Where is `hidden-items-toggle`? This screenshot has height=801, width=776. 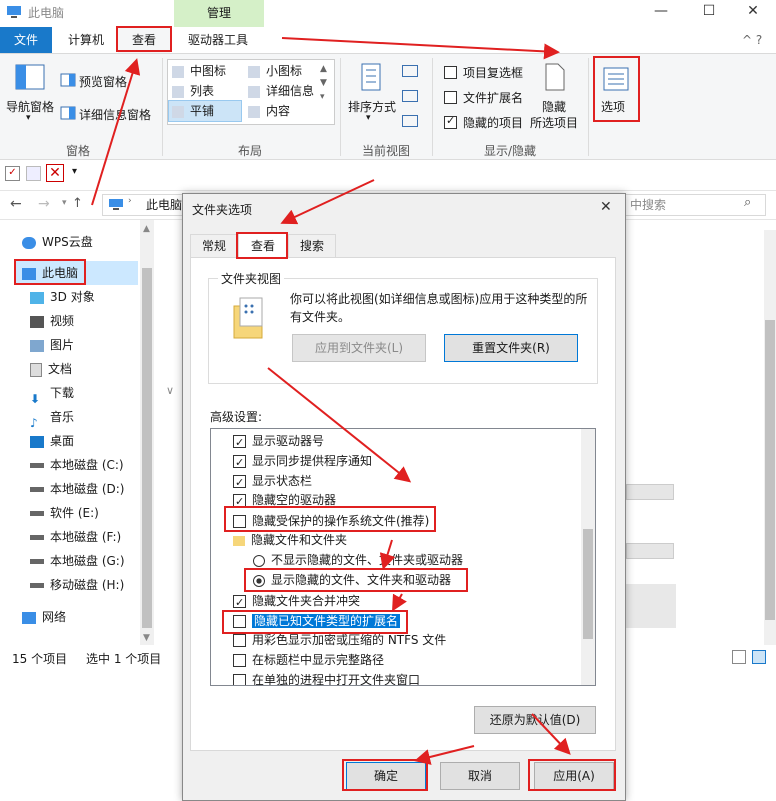 hidden-items-toggle is located at coordinates (450, 121).